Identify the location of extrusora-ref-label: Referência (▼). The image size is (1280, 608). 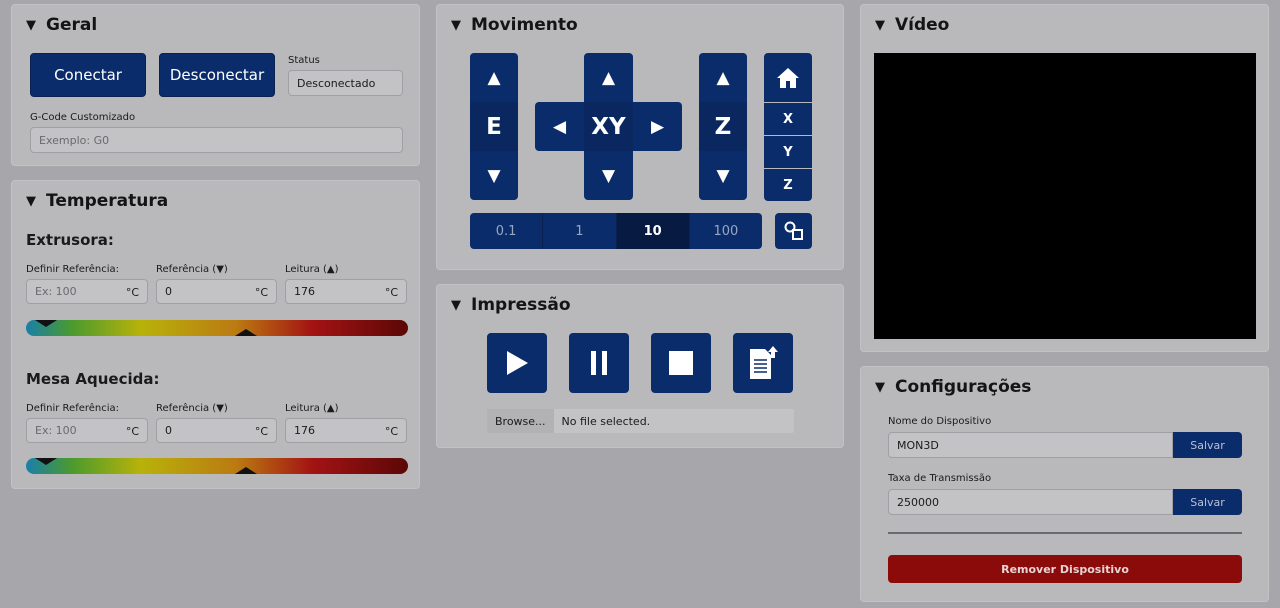
(192, 269).